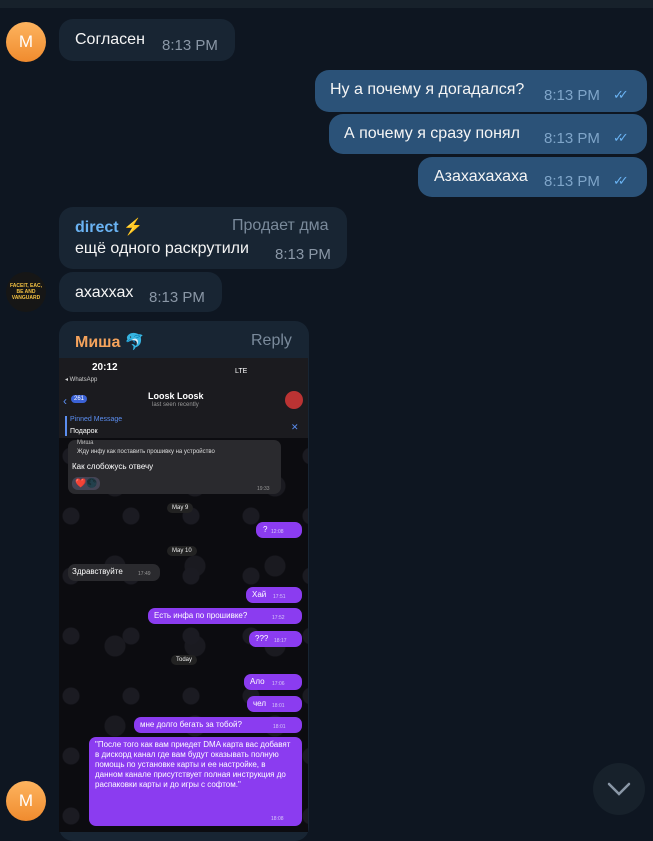 This screenshot has width=653, height=841. What do you see at coordinates (277, 819) in the screenshot?
I see `bubble-time: 18:08` at bounding box center [277, 819].